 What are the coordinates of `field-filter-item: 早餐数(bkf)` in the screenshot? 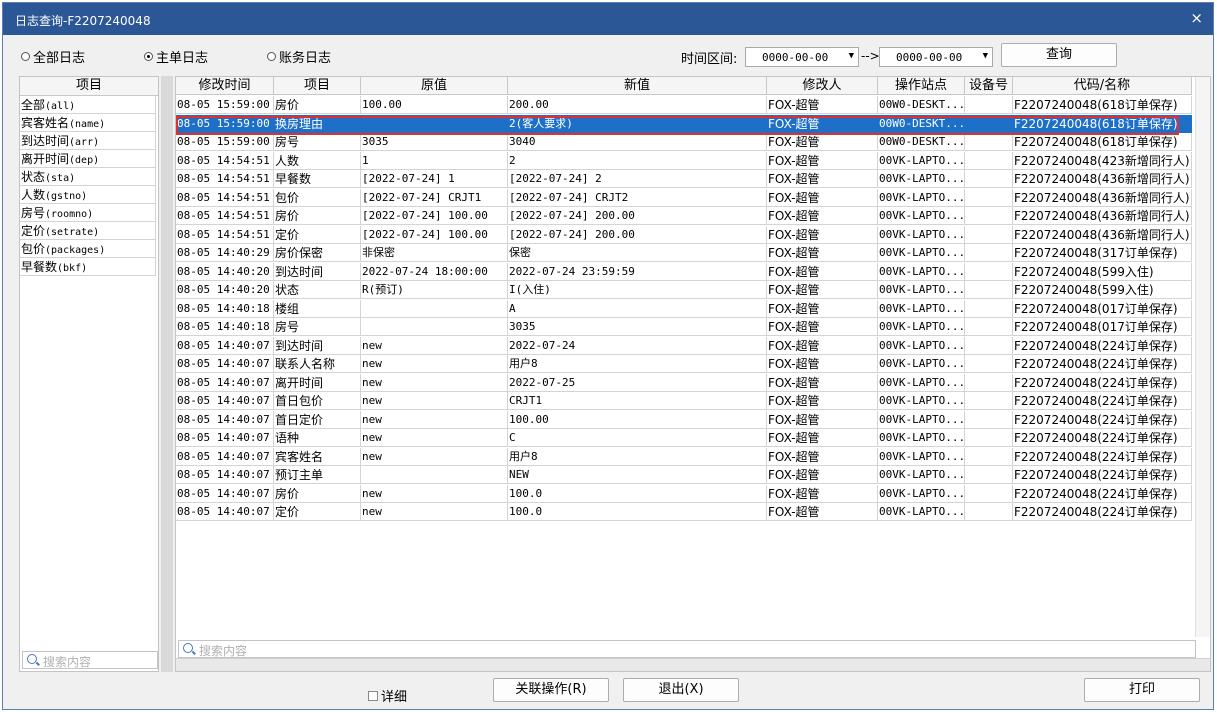 It's located at (88, 267).